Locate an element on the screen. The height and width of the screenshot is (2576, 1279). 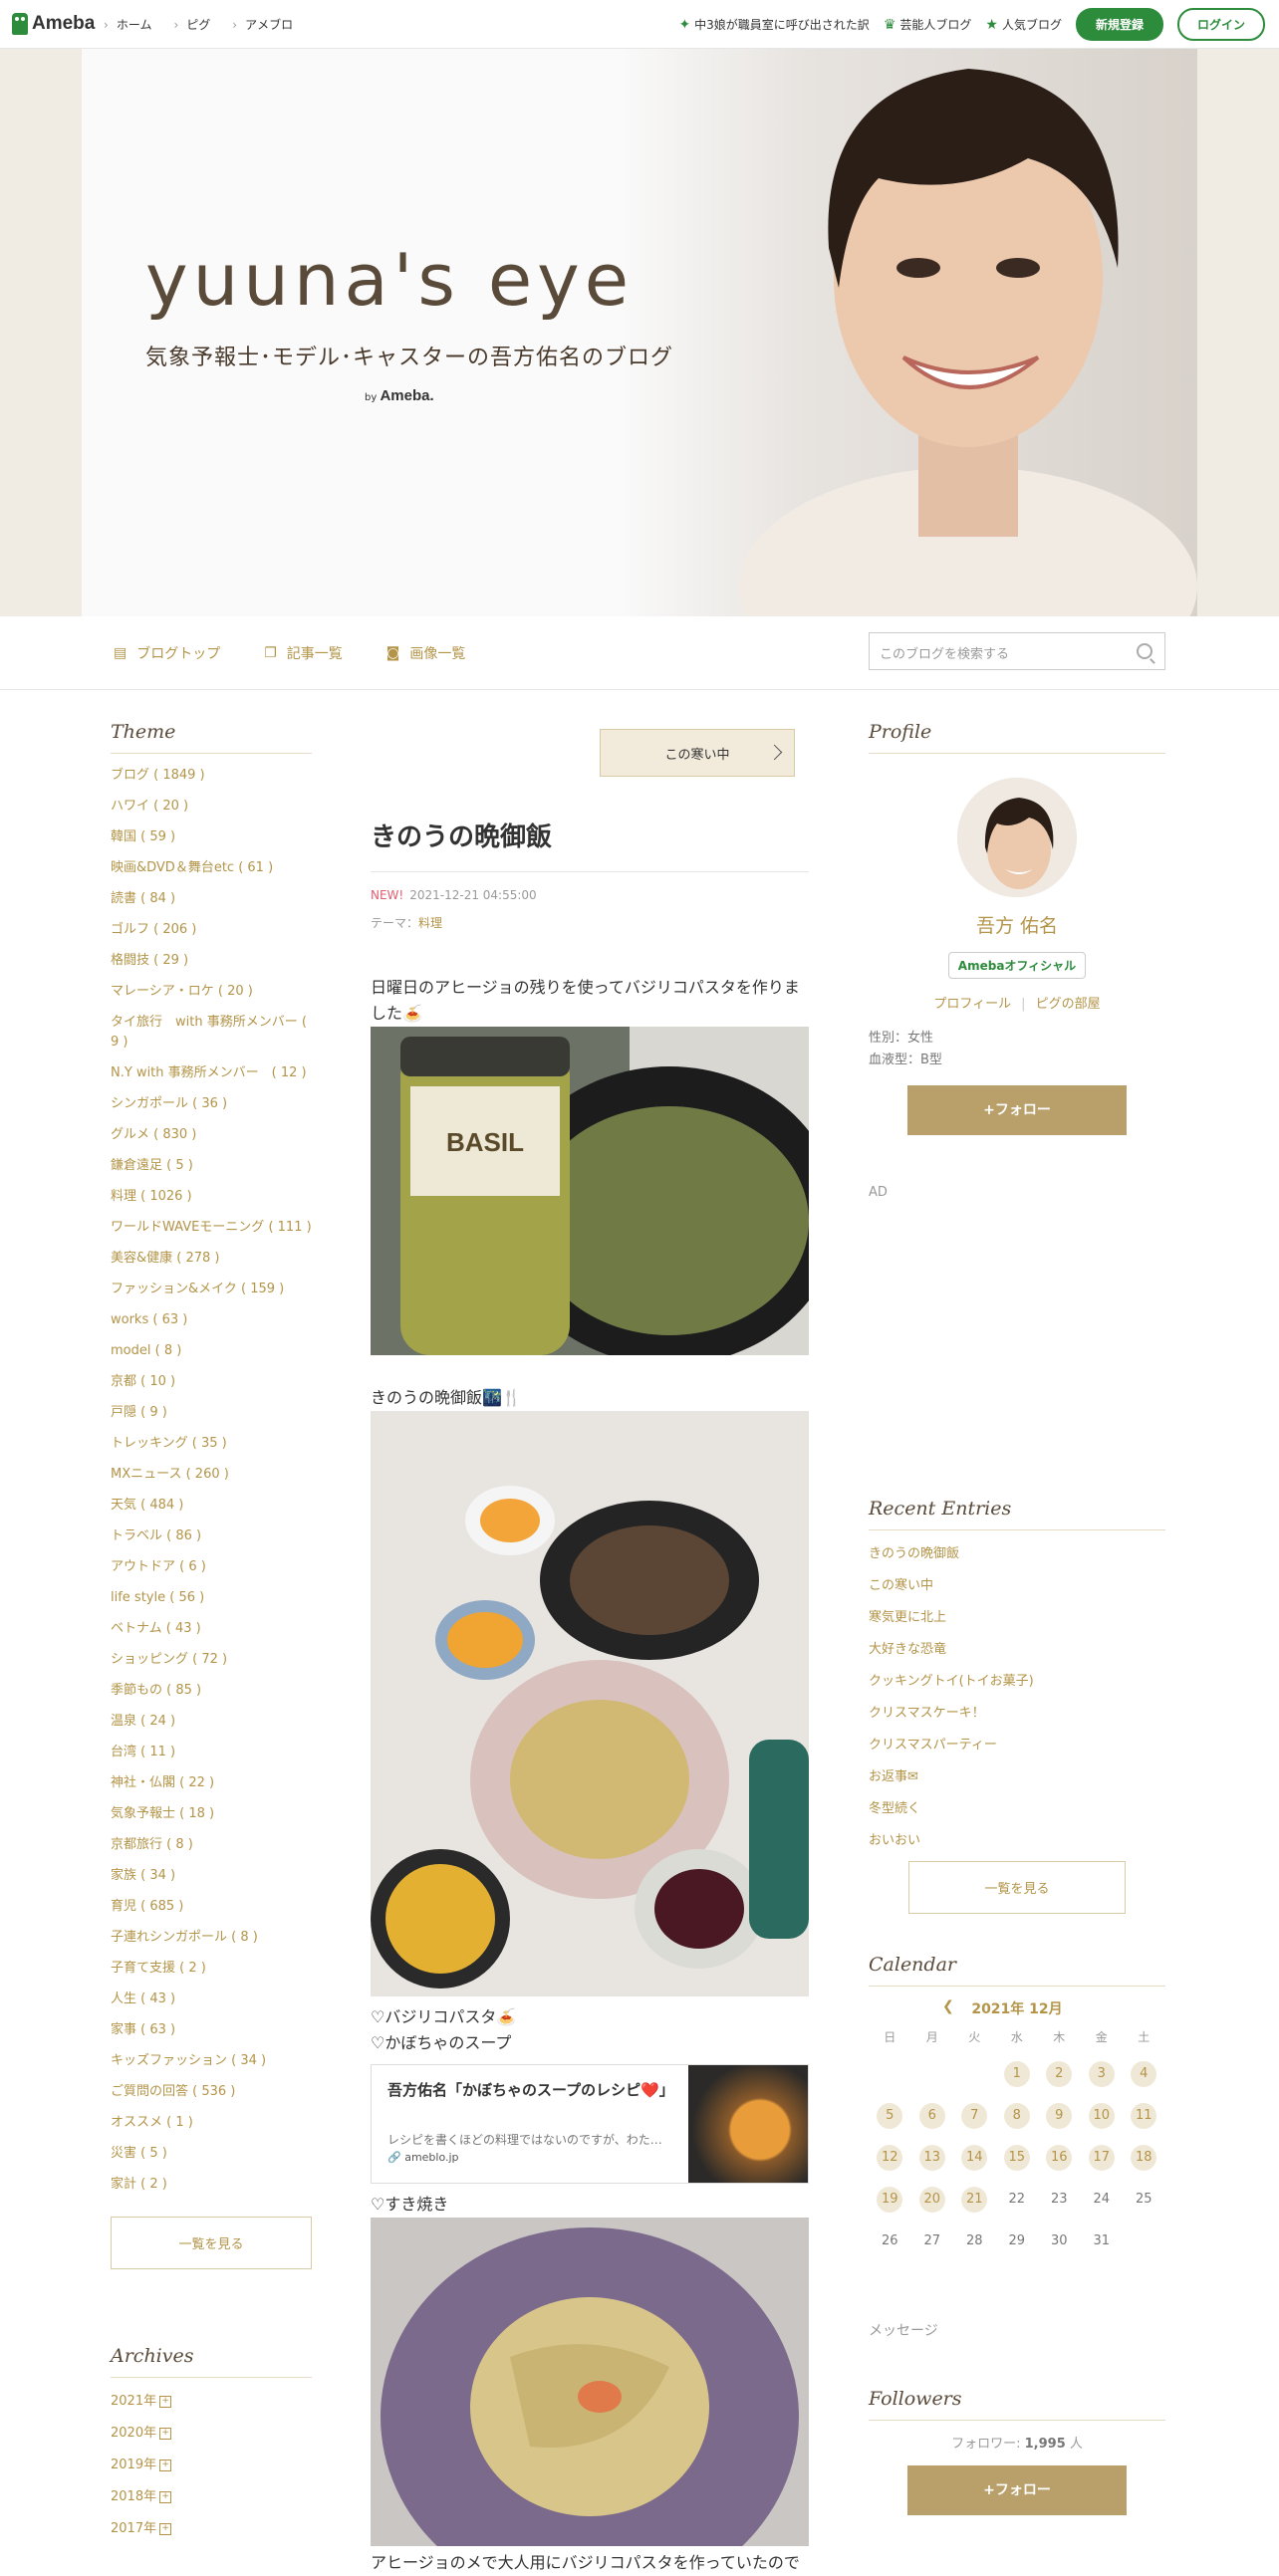
theme-item: 格闘技 ( 29 ) is located at coordinates (212, 961).